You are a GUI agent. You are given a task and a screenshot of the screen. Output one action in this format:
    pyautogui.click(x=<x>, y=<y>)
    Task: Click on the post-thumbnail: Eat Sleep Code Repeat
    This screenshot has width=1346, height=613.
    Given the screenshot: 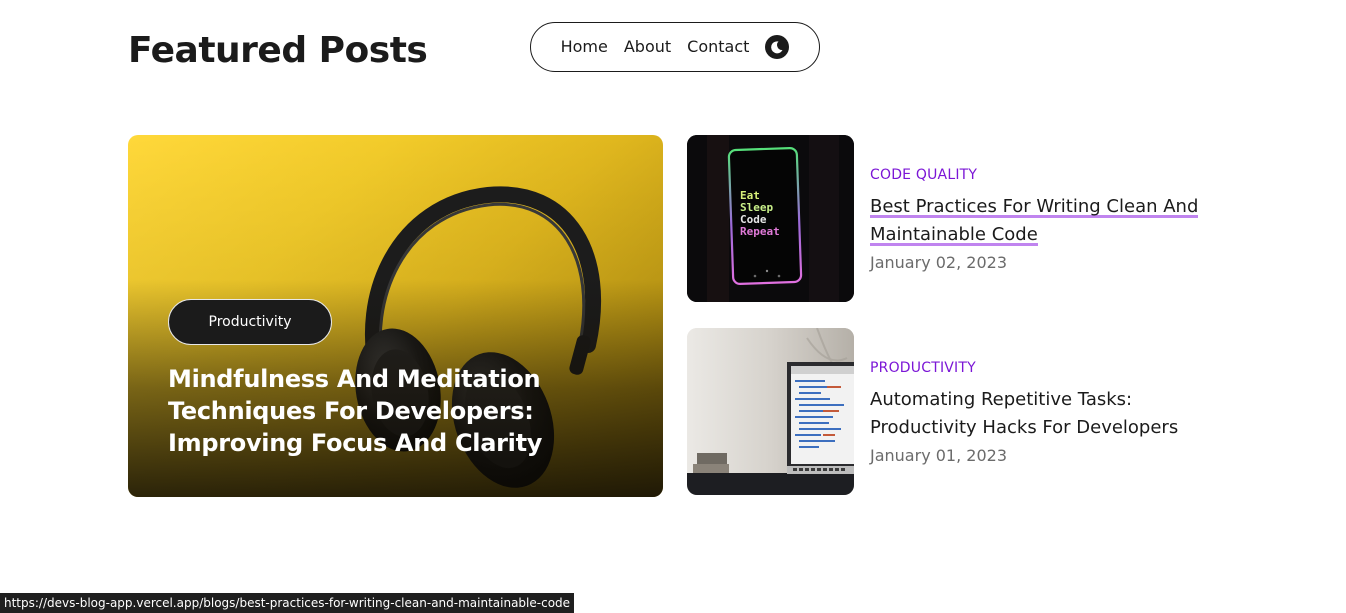 What is the action you would take?
    pyautogui.click(x=770, y=218)
    